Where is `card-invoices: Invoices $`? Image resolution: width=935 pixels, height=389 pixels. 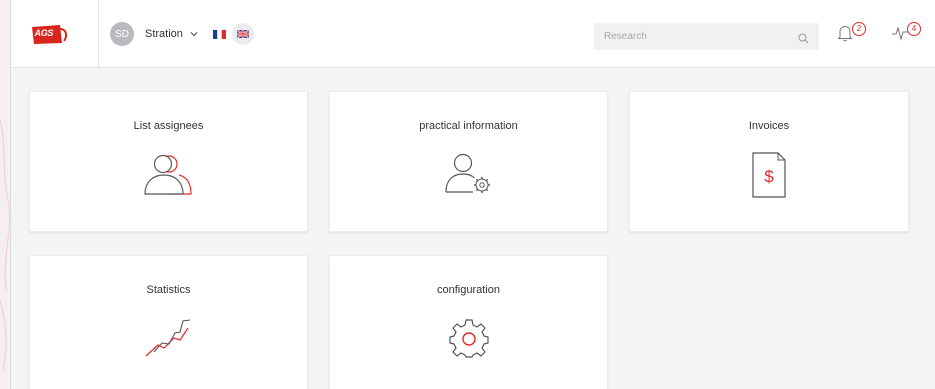 card-invoices: Invoices $ is located at coordinates (769, 161).